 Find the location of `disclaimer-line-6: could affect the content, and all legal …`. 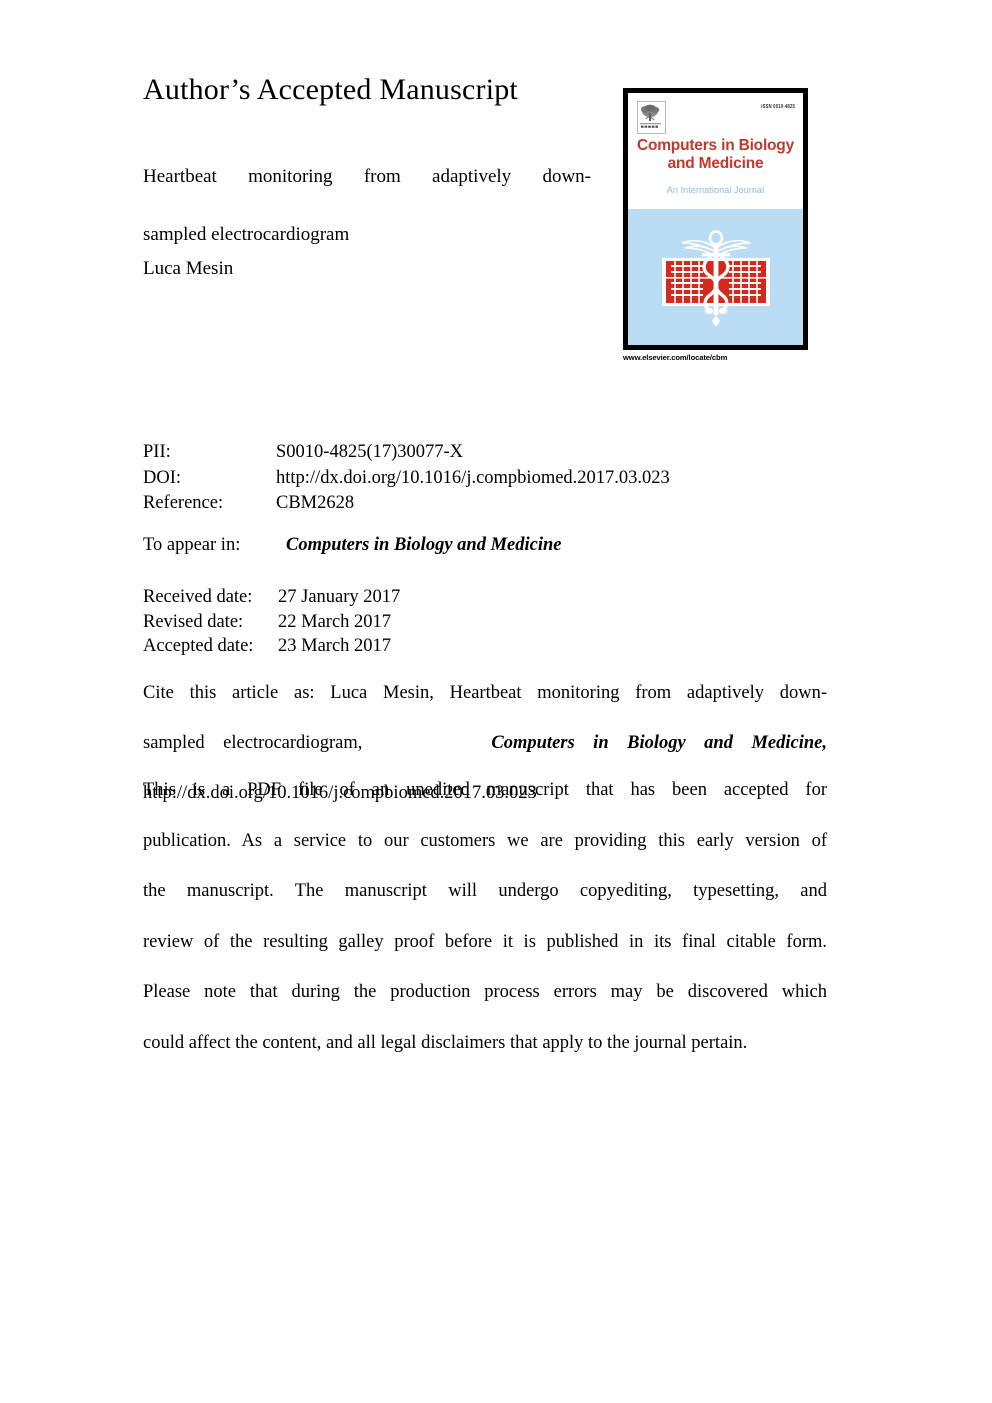

disclaimer-line-6: could affect the content, and all legal … is located at coordinates (445, 1042).